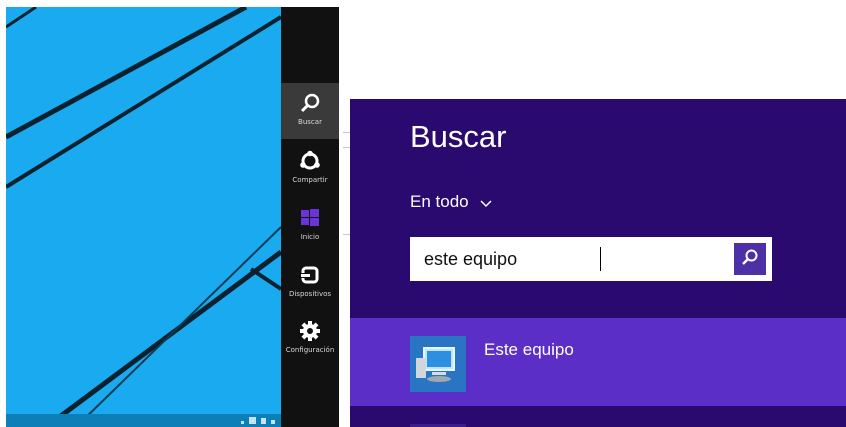  Describe the element at coordinates (310, 161) in the screenshot. I see `share-icon` at that location.